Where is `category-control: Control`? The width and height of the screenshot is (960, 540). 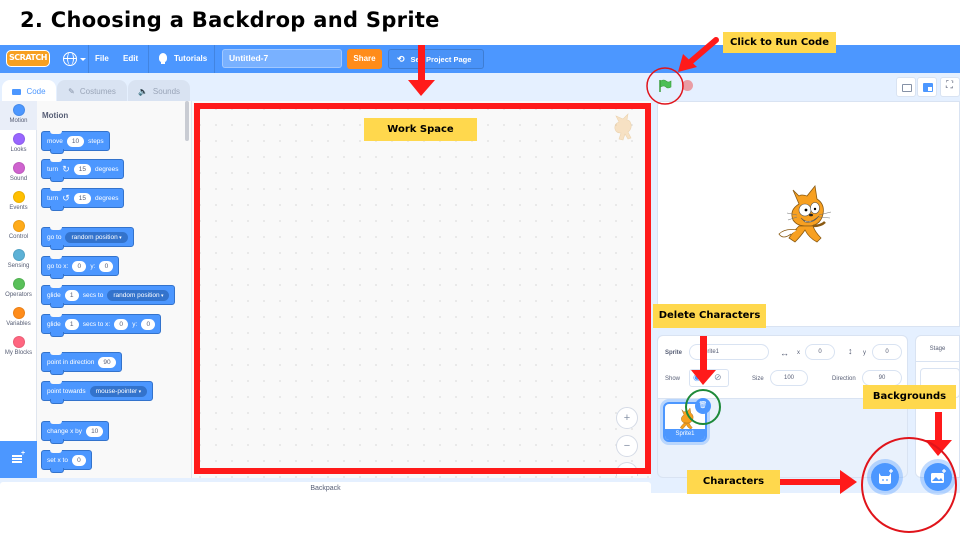 category-control: Control is located at coordinates (18, 231).